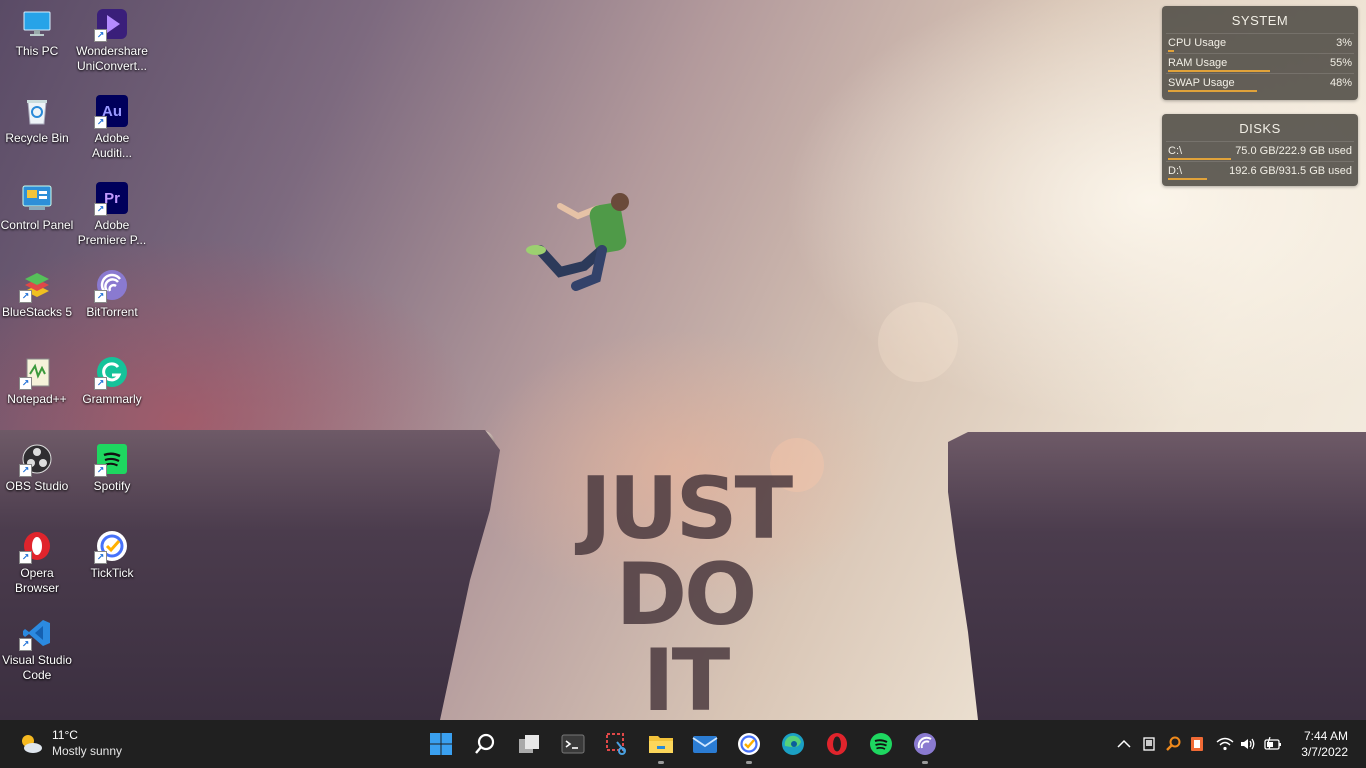  I want to click on desktop-icon-notepadpp: ↗ Notepad++, so click(37, 381).